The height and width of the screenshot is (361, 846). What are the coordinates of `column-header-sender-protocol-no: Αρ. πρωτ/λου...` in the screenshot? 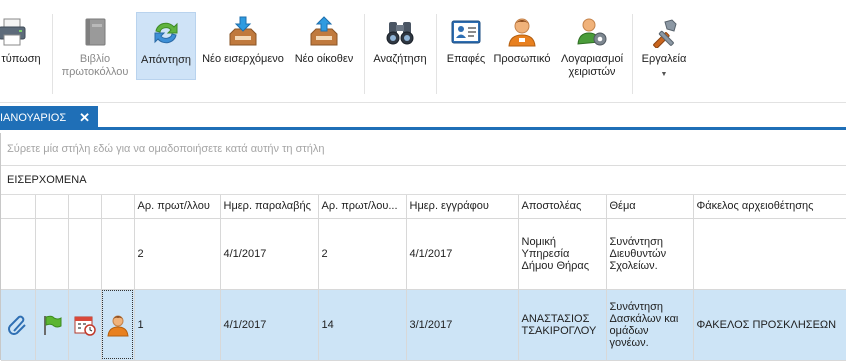 It's located at (362, 207).